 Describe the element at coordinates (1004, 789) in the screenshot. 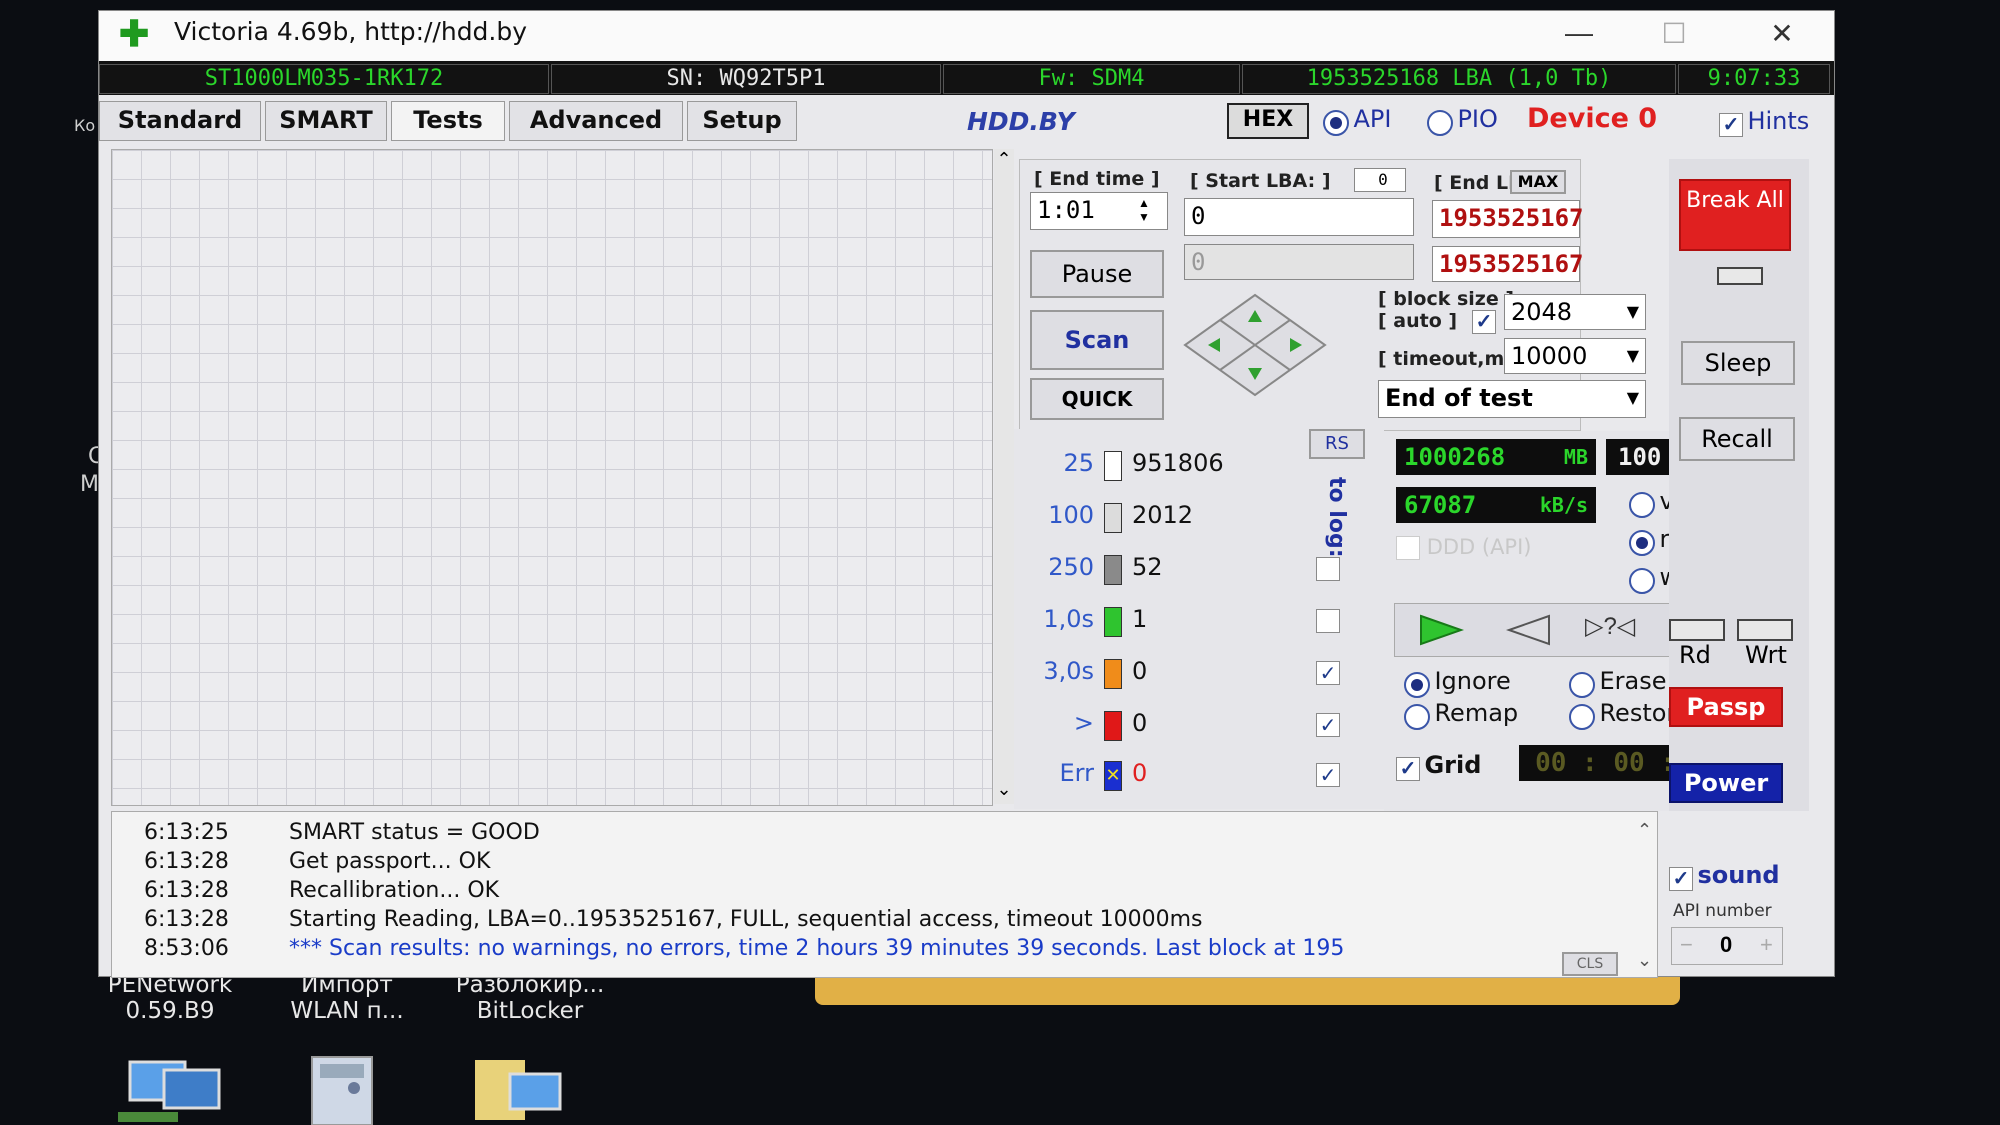

I see `scroll-down-icon: ⌄` at that location.